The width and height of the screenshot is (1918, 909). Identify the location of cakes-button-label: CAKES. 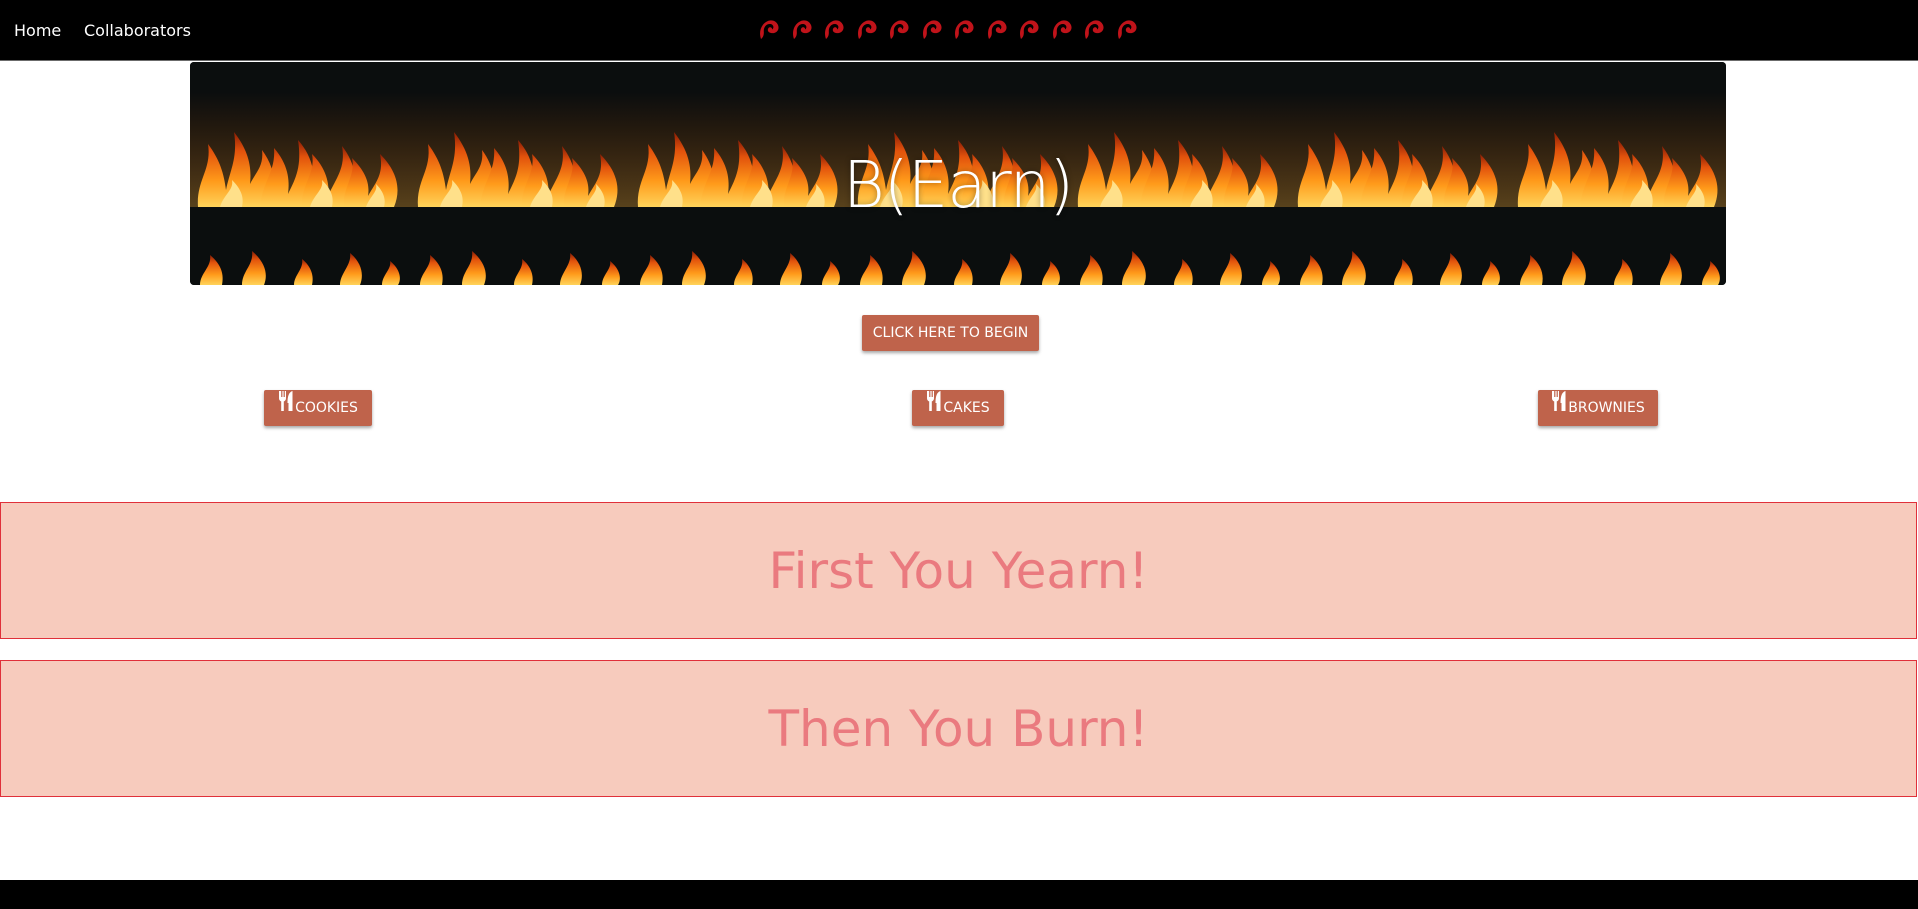
(966, 408).